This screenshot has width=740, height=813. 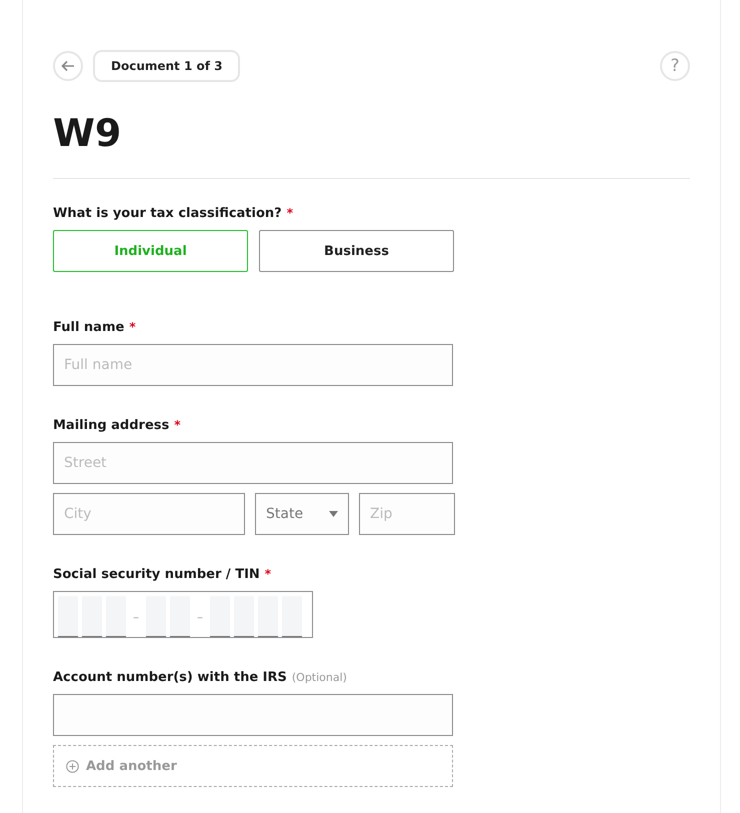 What do you see at coordinates (166, 66) in the screenshot?
I see `document-counter: Document 1 of 3` at bounding box center [166, 66].